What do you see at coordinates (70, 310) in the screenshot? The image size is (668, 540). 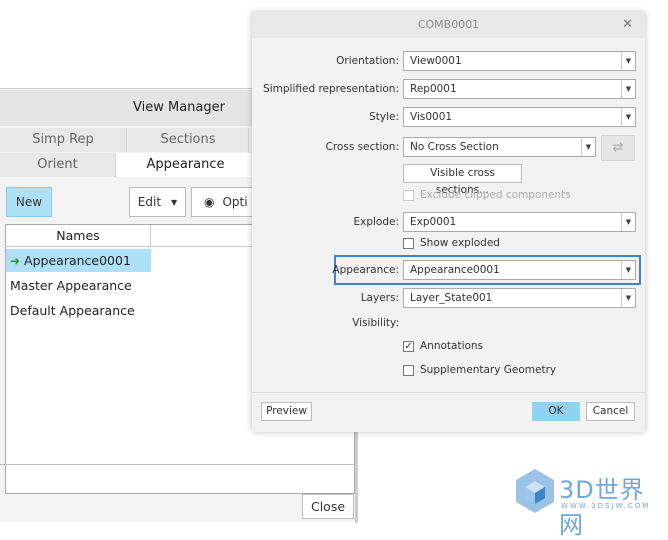 I see `list-item: Default Appearance` at bounding box center [70, 310].